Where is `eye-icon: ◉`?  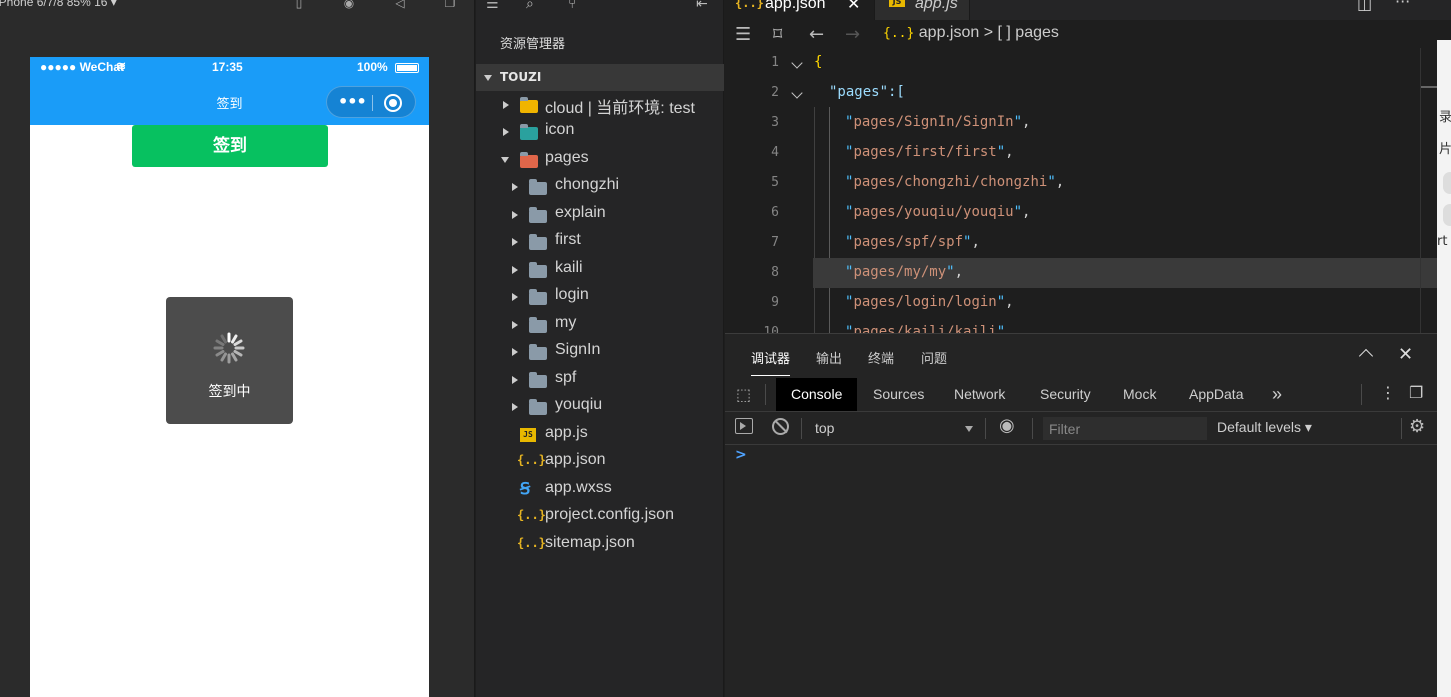 eye-icon: ◉ is located at coordinates (1007, 425).